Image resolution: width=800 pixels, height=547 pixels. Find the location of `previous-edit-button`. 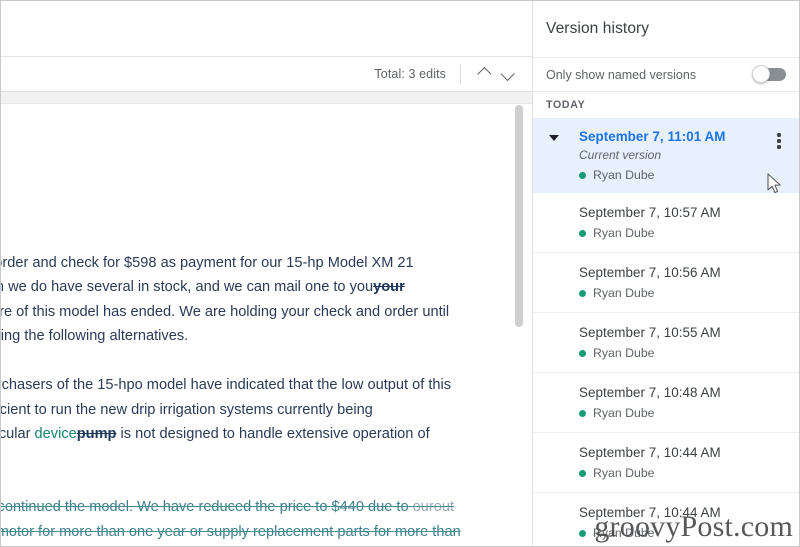

previous-edit-button is located at coordinates (483, 74).